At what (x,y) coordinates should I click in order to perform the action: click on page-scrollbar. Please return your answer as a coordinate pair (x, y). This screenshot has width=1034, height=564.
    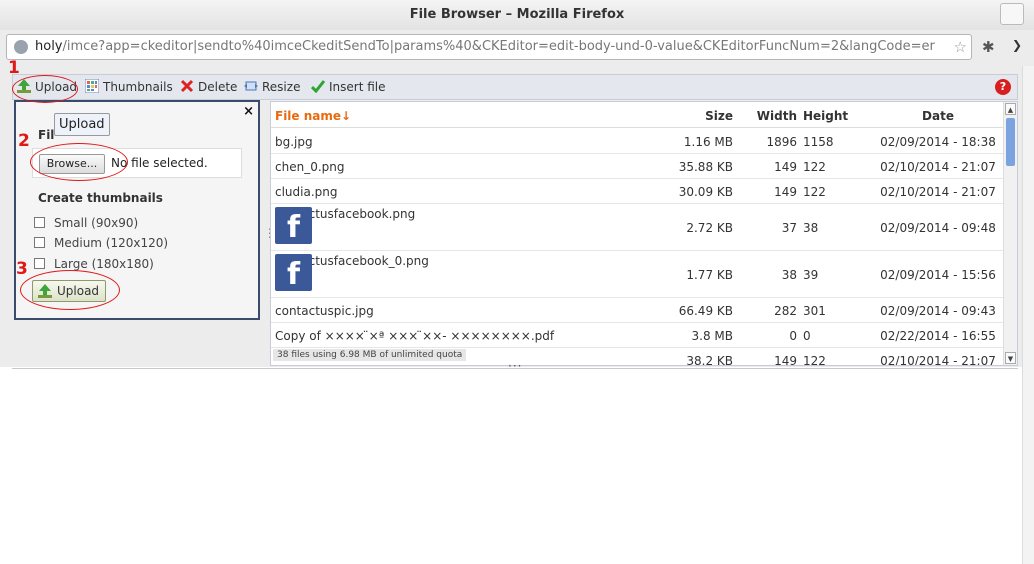
    Looking at the image, I should click on (1028, 315).